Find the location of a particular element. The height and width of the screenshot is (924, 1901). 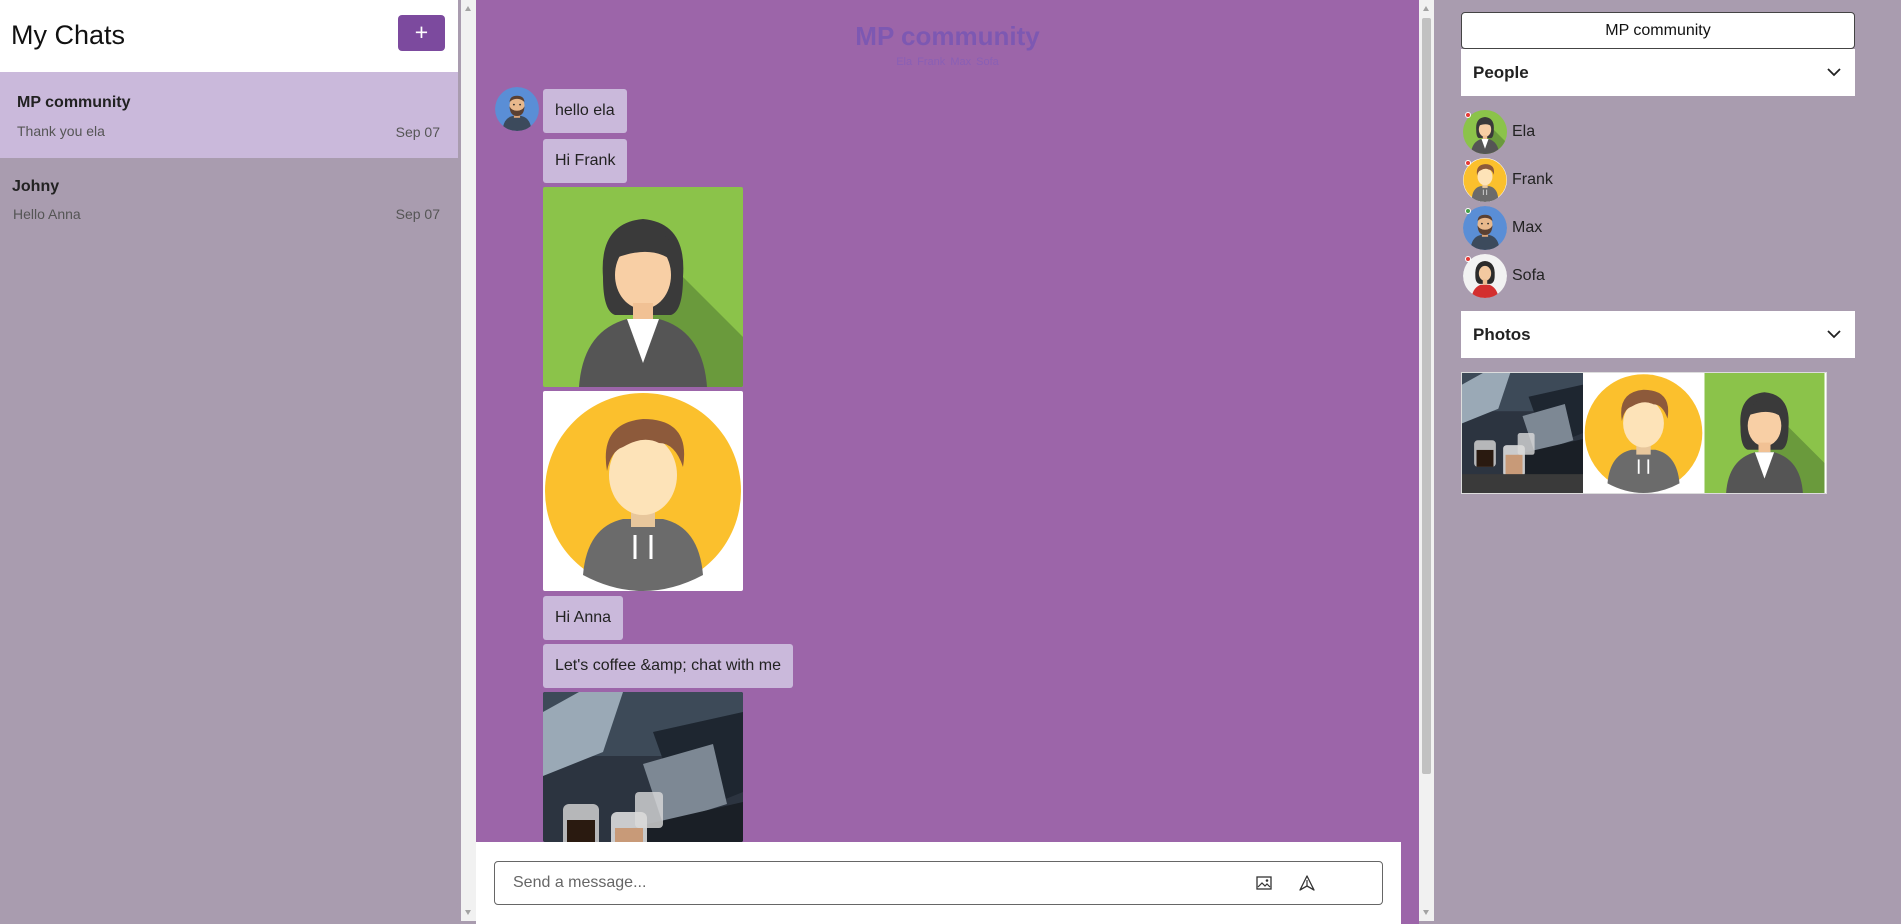

chat-list-header: My Chats + is located at coordinates (229, 36).